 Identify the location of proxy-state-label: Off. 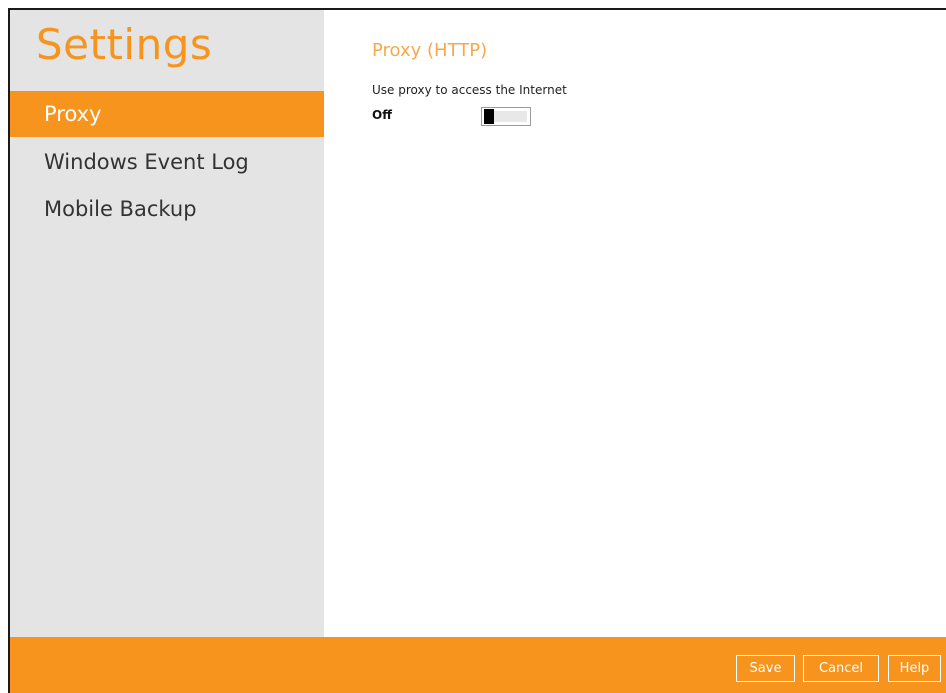
(382, 115).